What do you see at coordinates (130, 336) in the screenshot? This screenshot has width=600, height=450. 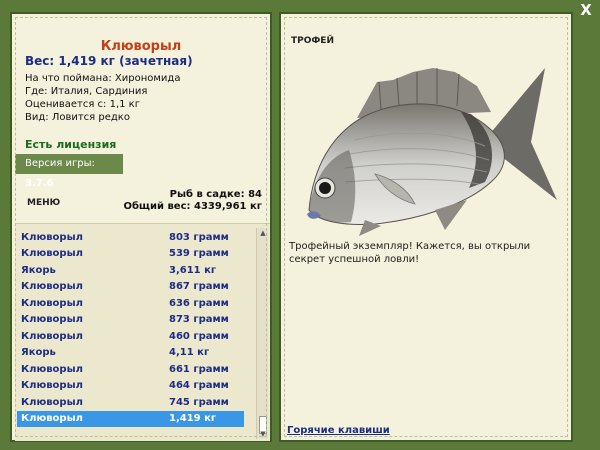 I see `catch-row: Клюворыл 460 грамм` at bounding box center [130, 336].